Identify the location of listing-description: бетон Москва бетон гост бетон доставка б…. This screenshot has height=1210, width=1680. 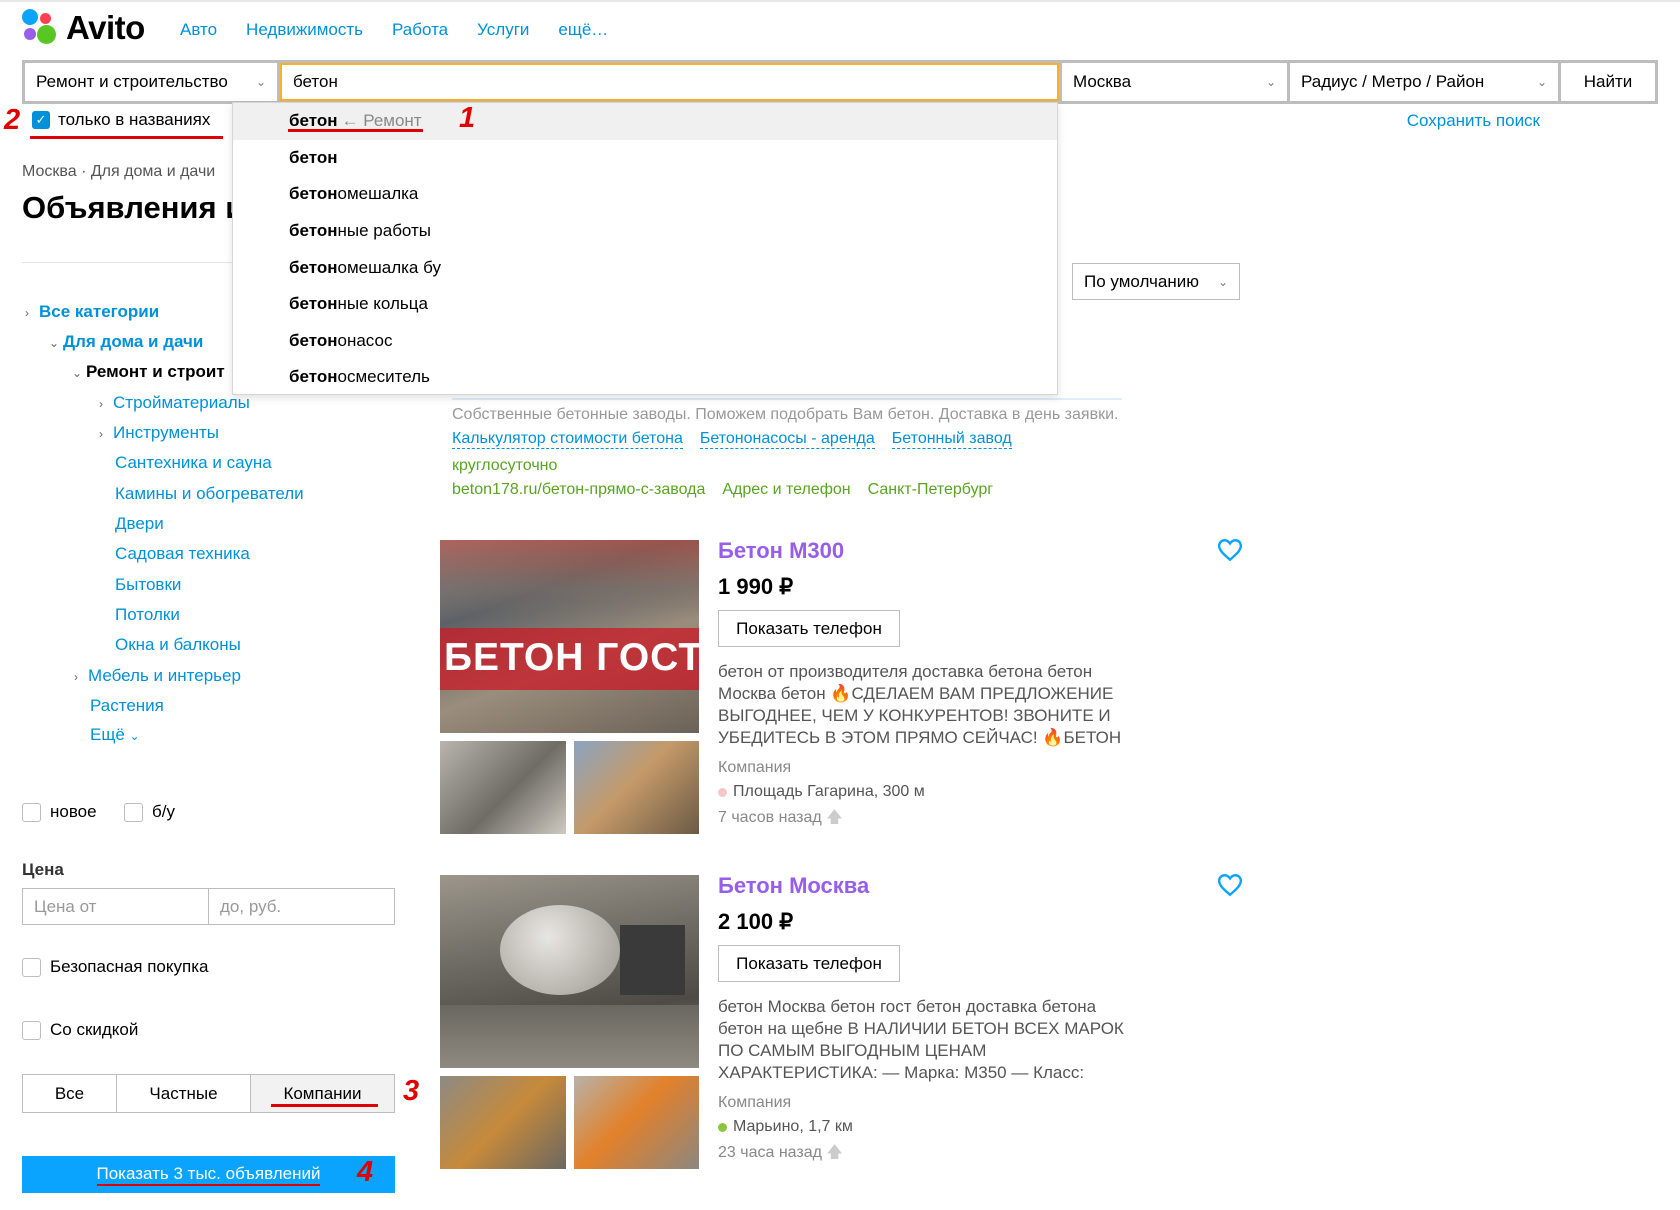
(921, 1039).